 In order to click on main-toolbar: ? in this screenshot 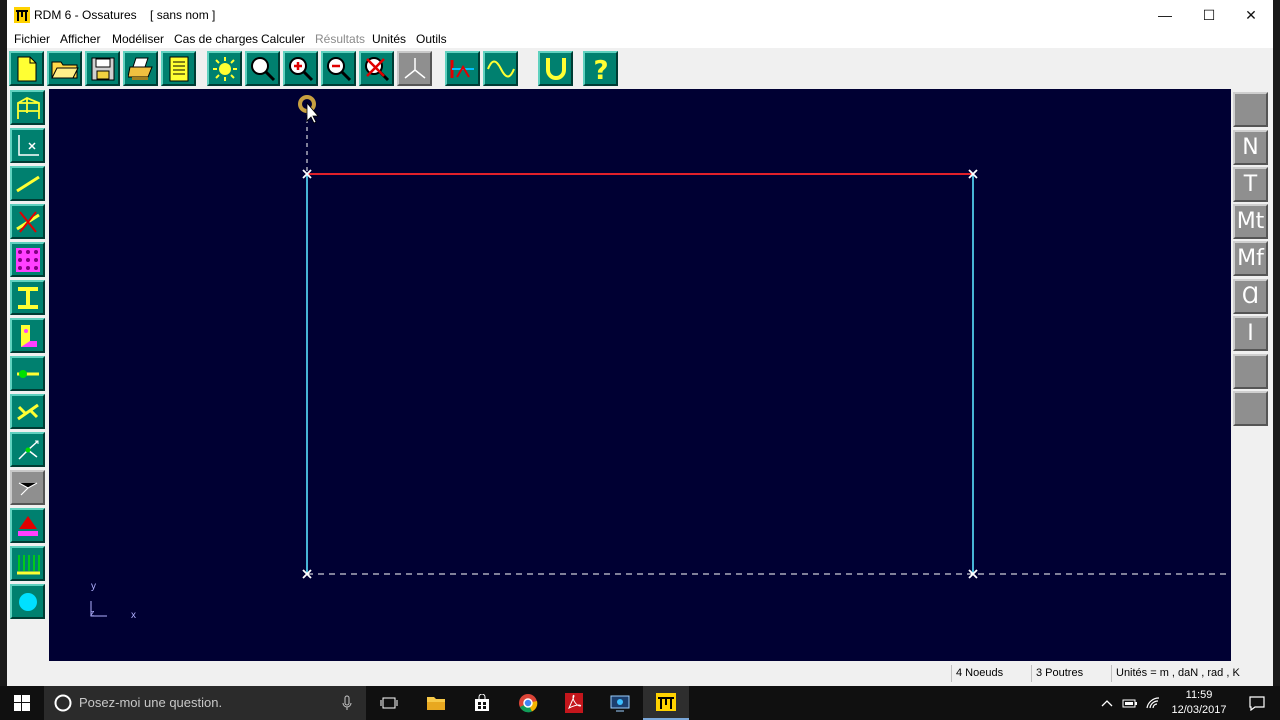, I will do `click(640, 68)`.